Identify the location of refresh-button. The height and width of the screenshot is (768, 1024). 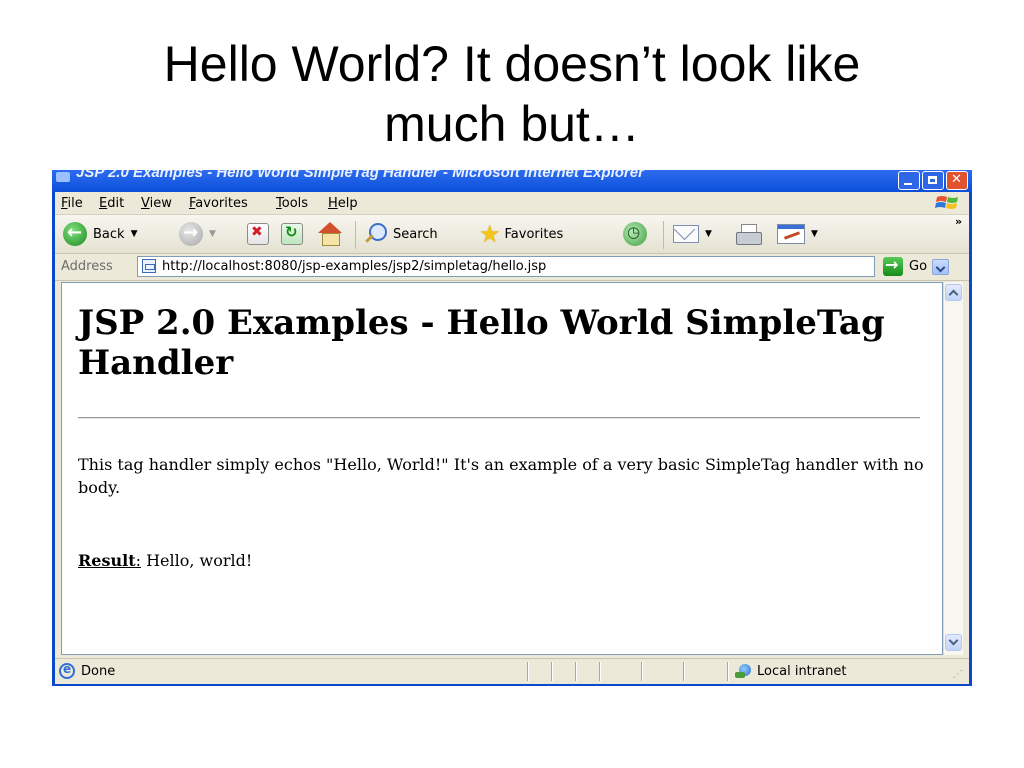
(292, 234).